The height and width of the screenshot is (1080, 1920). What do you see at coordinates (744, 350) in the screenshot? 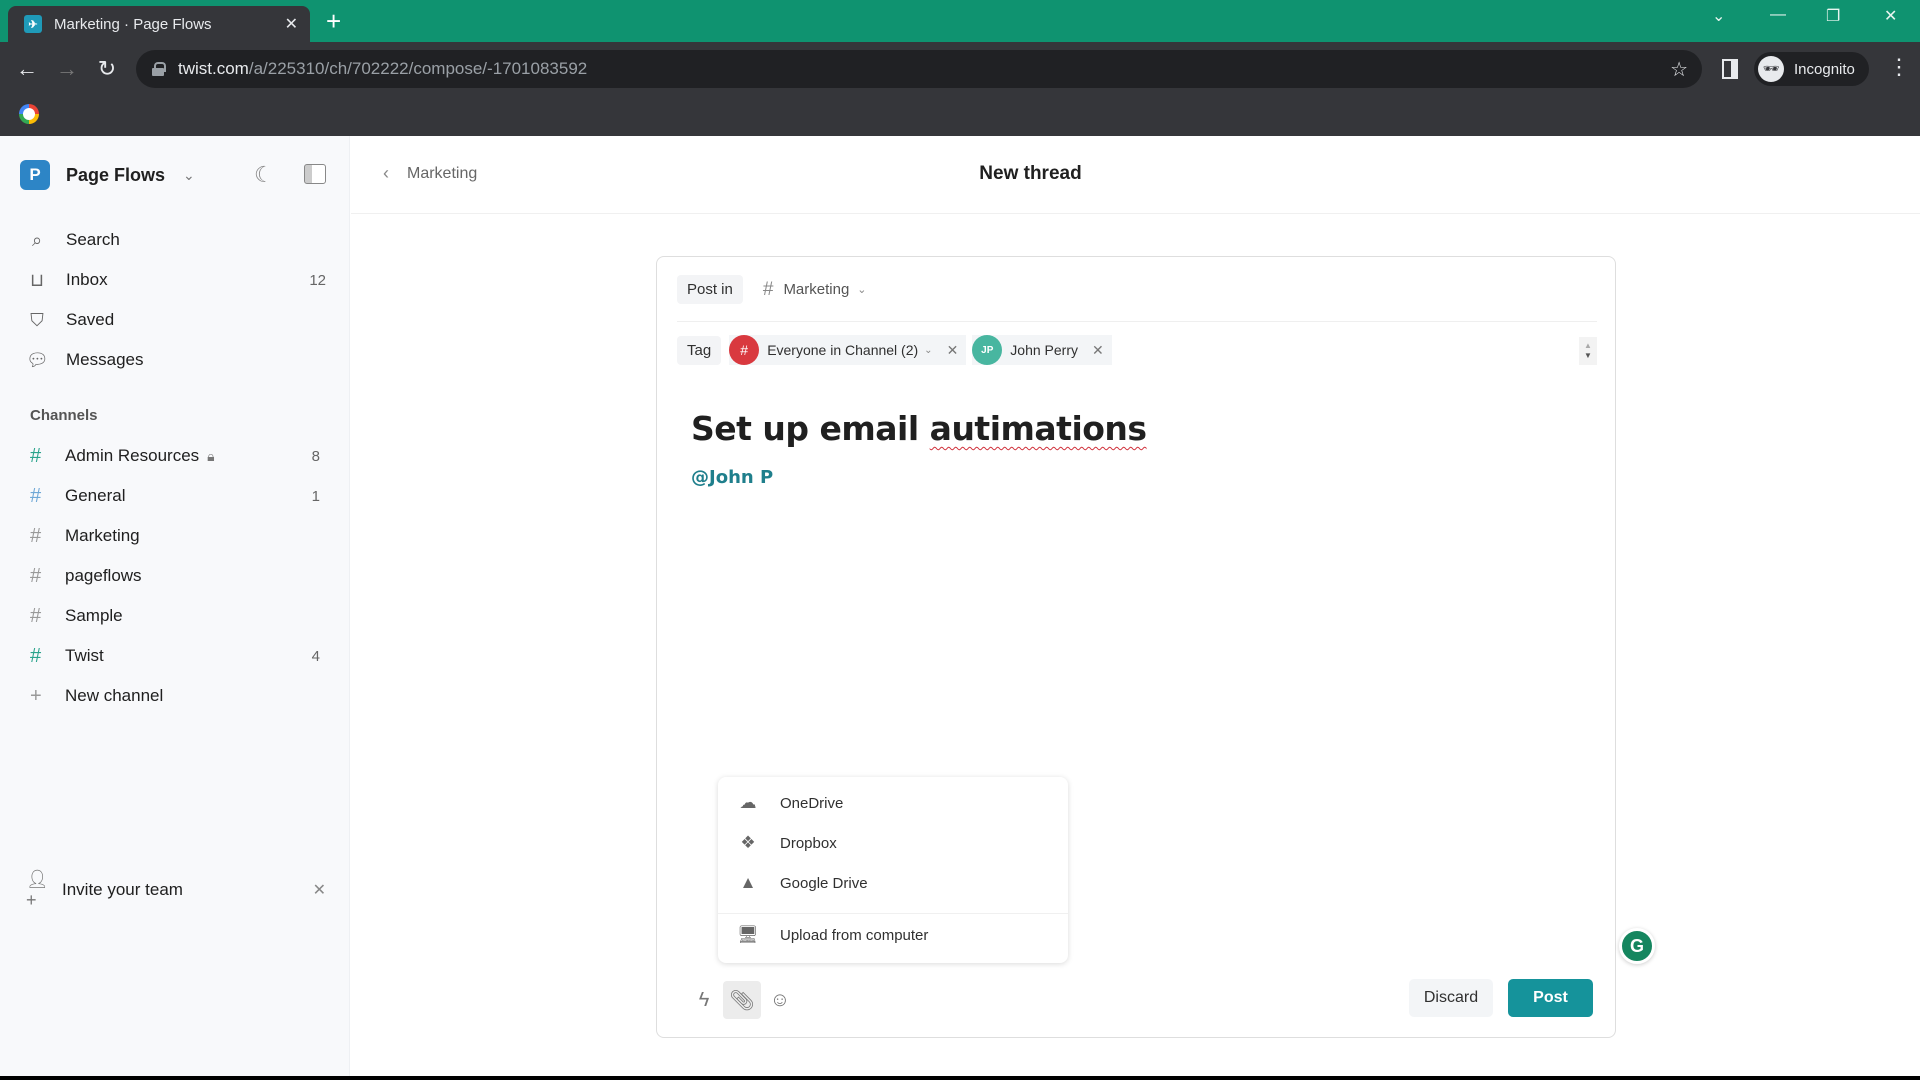
I see `channel-avatar: #` at bounding box center [744, 350].